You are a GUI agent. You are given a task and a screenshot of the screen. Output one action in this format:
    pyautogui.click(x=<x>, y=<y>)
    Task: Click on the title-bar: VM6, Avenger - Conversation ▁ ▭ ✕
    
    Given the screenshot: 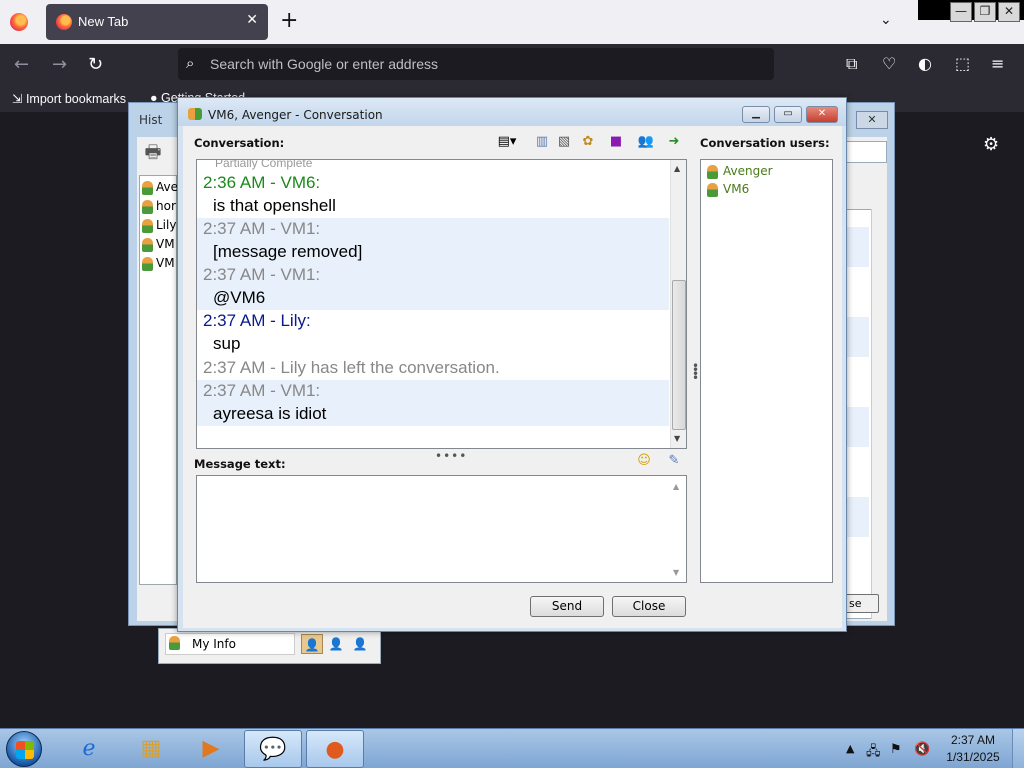 What is the action you would take?
    pyautogui.click(x=512, y=112)
    